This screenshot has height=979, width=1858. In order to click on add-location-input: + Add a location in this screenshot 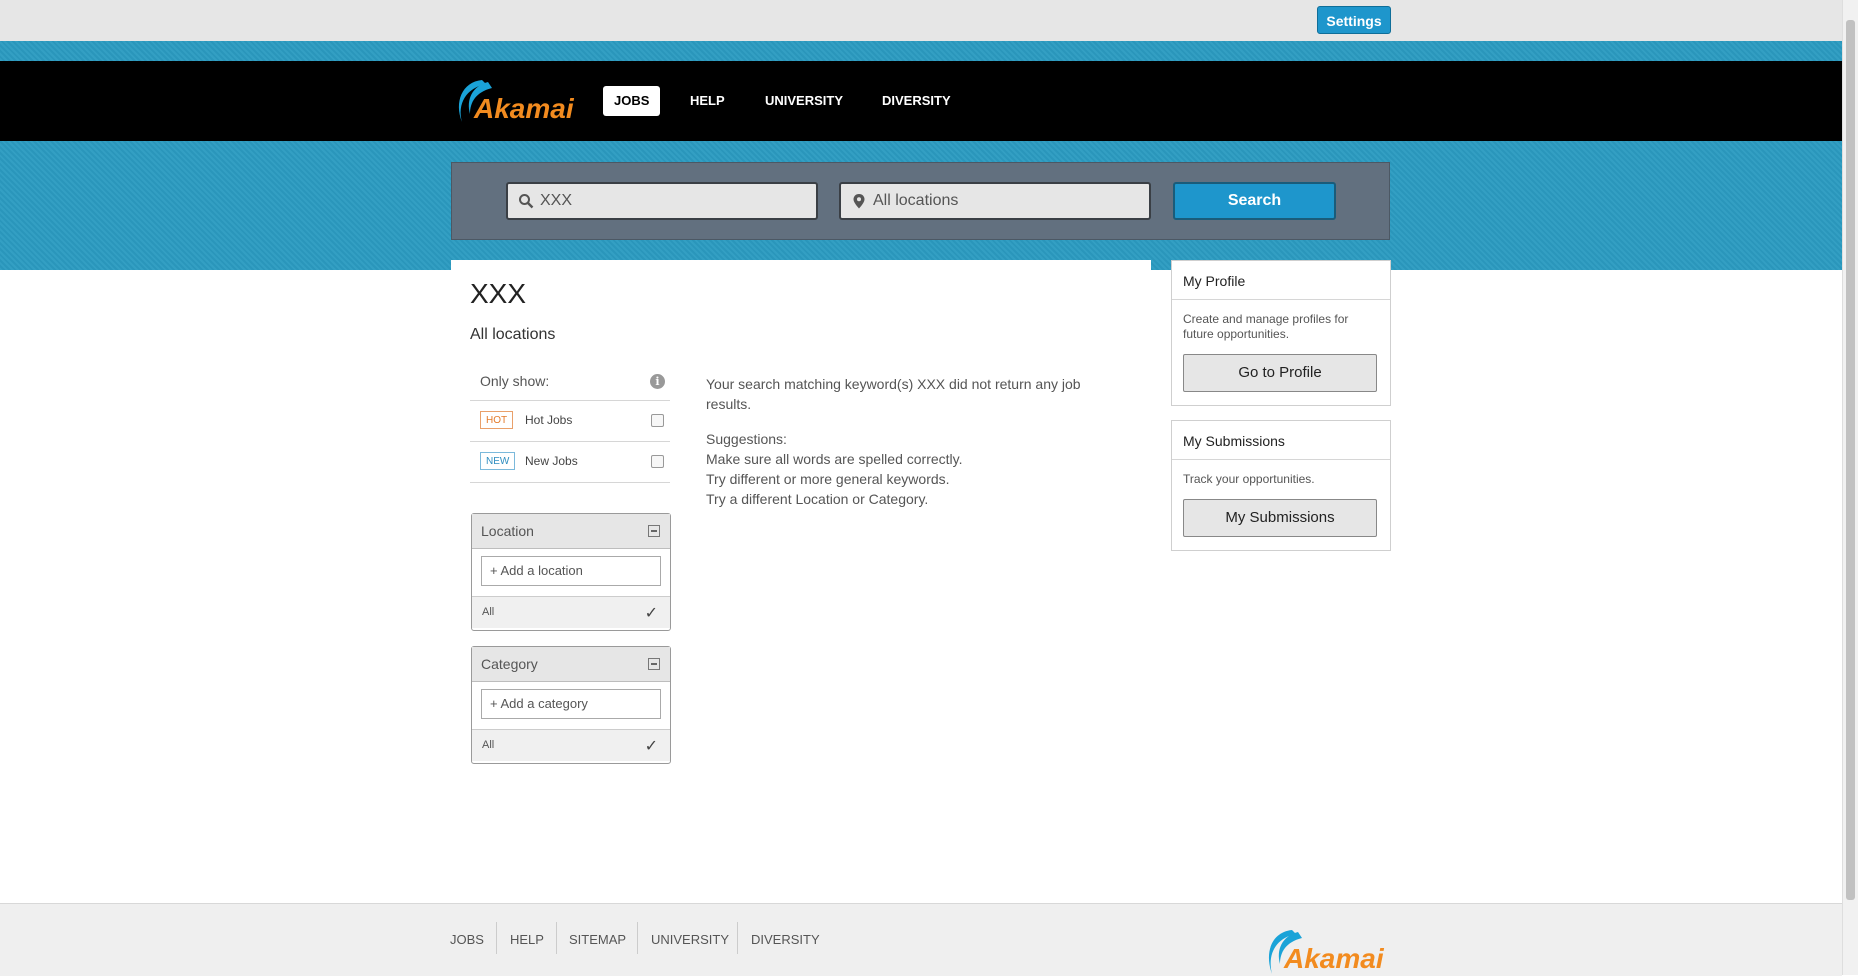, I will do `click(571, 571)`.